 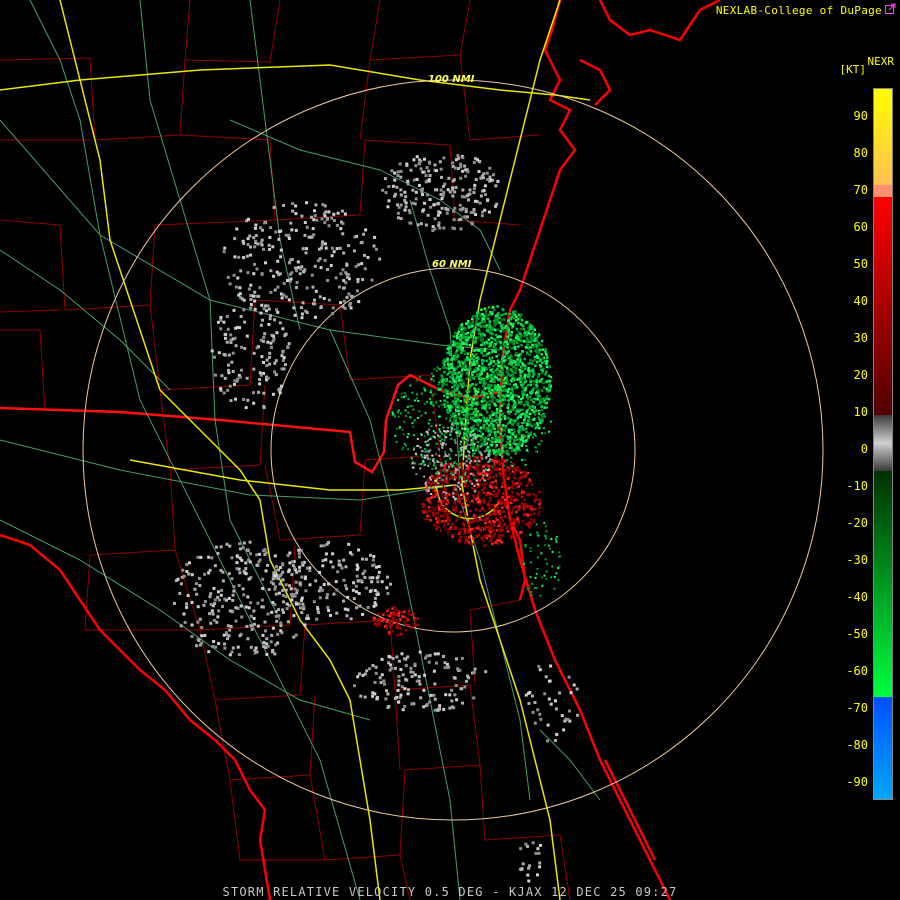 What do you see at coordinates (883, 137) in the screenshot?
I see `scale-seg-yellow` at bounding box center [883, 137].